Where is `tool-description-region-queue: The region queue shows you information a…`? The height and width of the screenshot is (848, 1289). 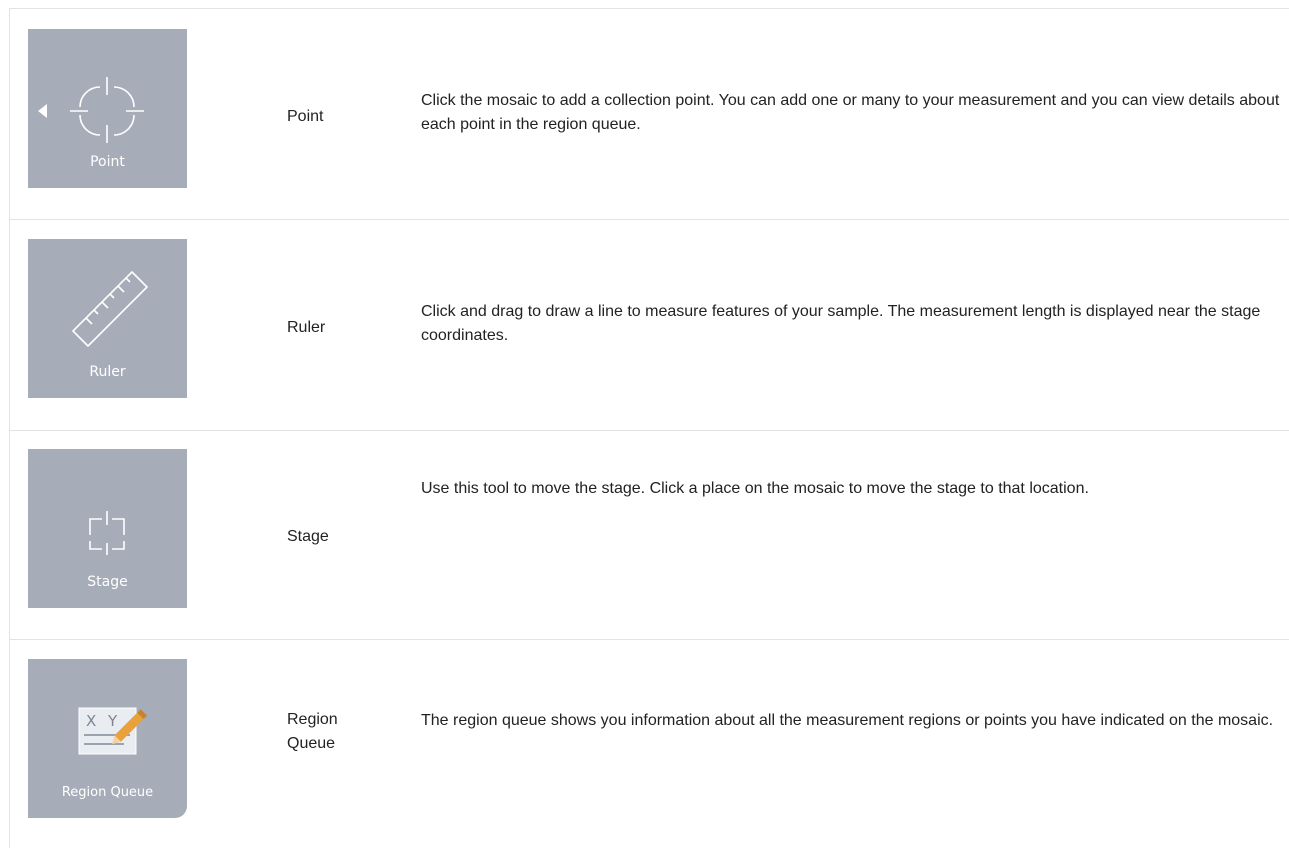
tool-description-region-queue: The region queue shows you information a… is located at coordinates (847, 720).